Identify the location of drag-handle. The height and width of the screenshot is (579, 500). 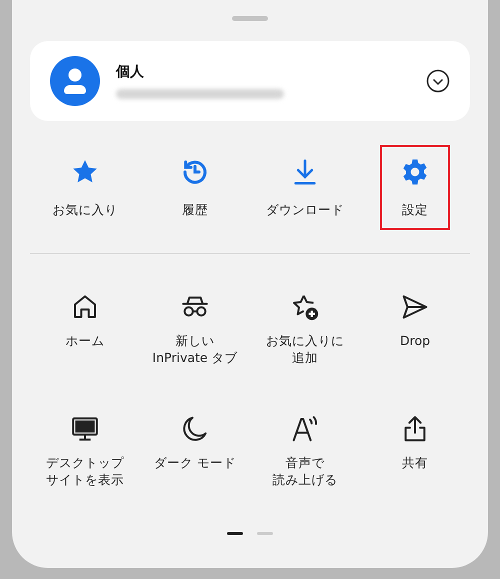
(250, 18).